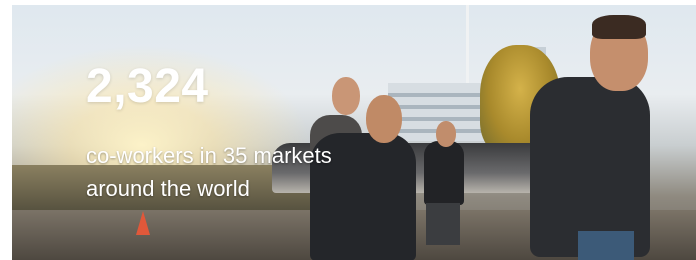 The width and height of the screenshot is (696, 260). What do you see at coordinates (143, 223) in the screenshot?
I see `traffic-cone` at bounding box center [143, 223].